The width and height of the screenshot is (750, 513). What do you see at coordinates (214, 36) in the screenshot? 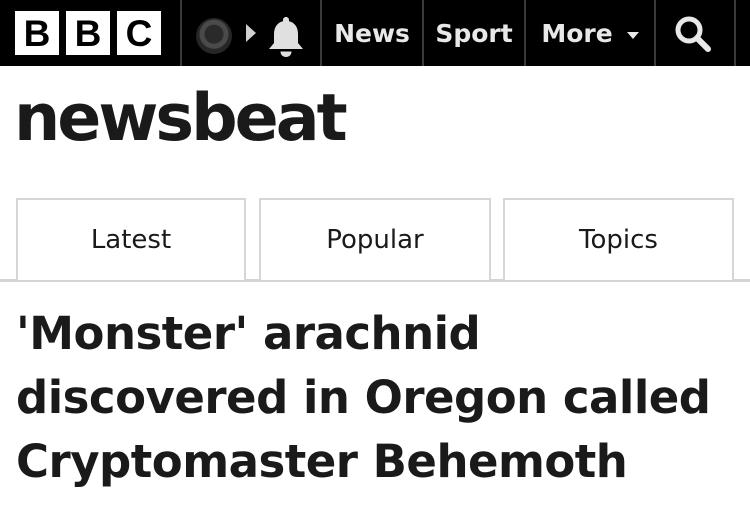
I see `account-icon` at bounding box center [214, 36].